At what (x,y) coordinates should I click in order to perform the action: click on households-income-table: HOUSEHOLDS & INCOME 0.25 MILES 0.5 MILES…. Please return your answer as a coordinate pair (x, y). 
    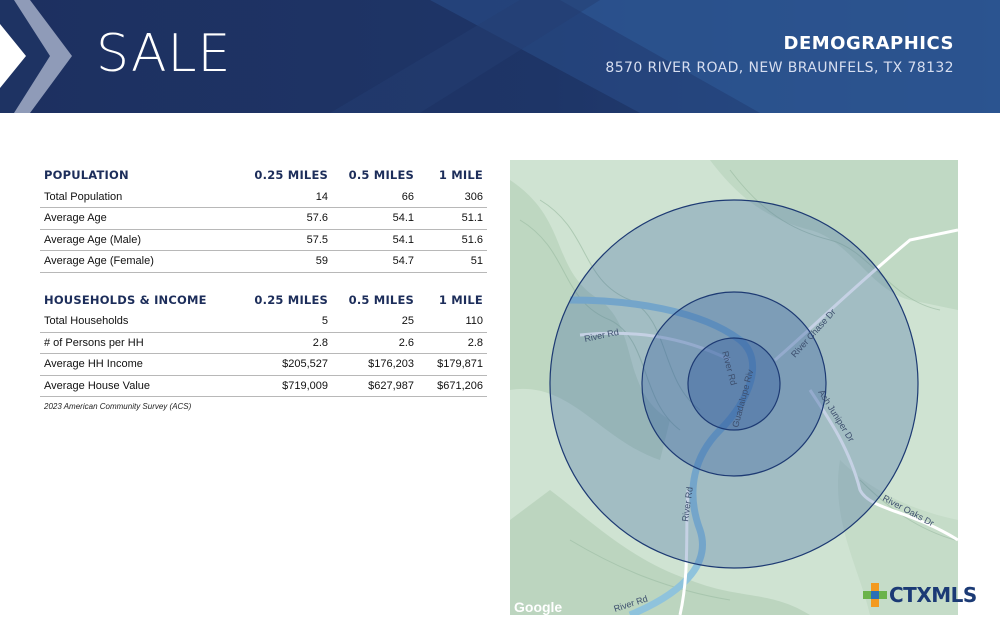
    Looking at the image, I should click on (263, 343).